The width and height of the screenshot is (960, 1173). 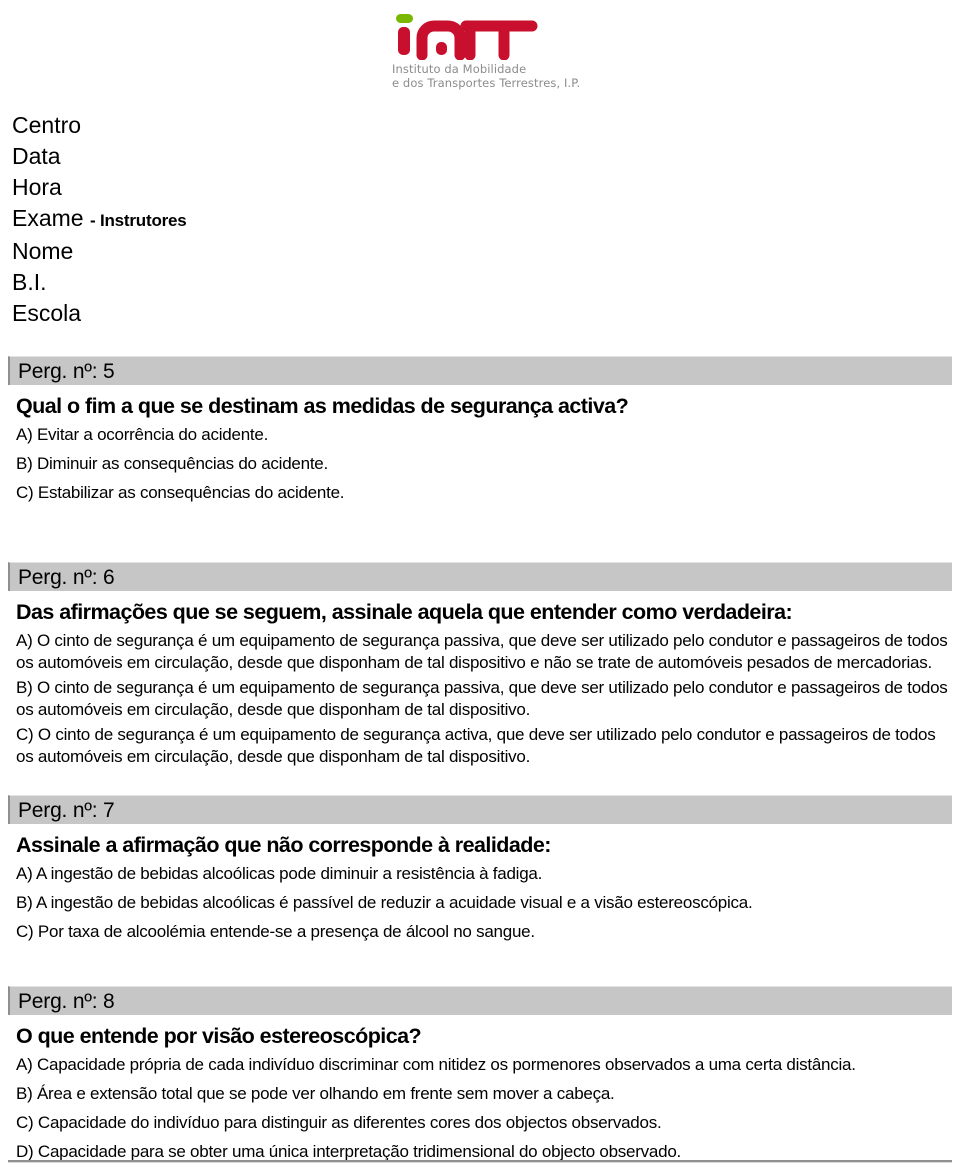 I want to click on question-bar-8: Perg. nº: 8, so click(x=480, y=1000).